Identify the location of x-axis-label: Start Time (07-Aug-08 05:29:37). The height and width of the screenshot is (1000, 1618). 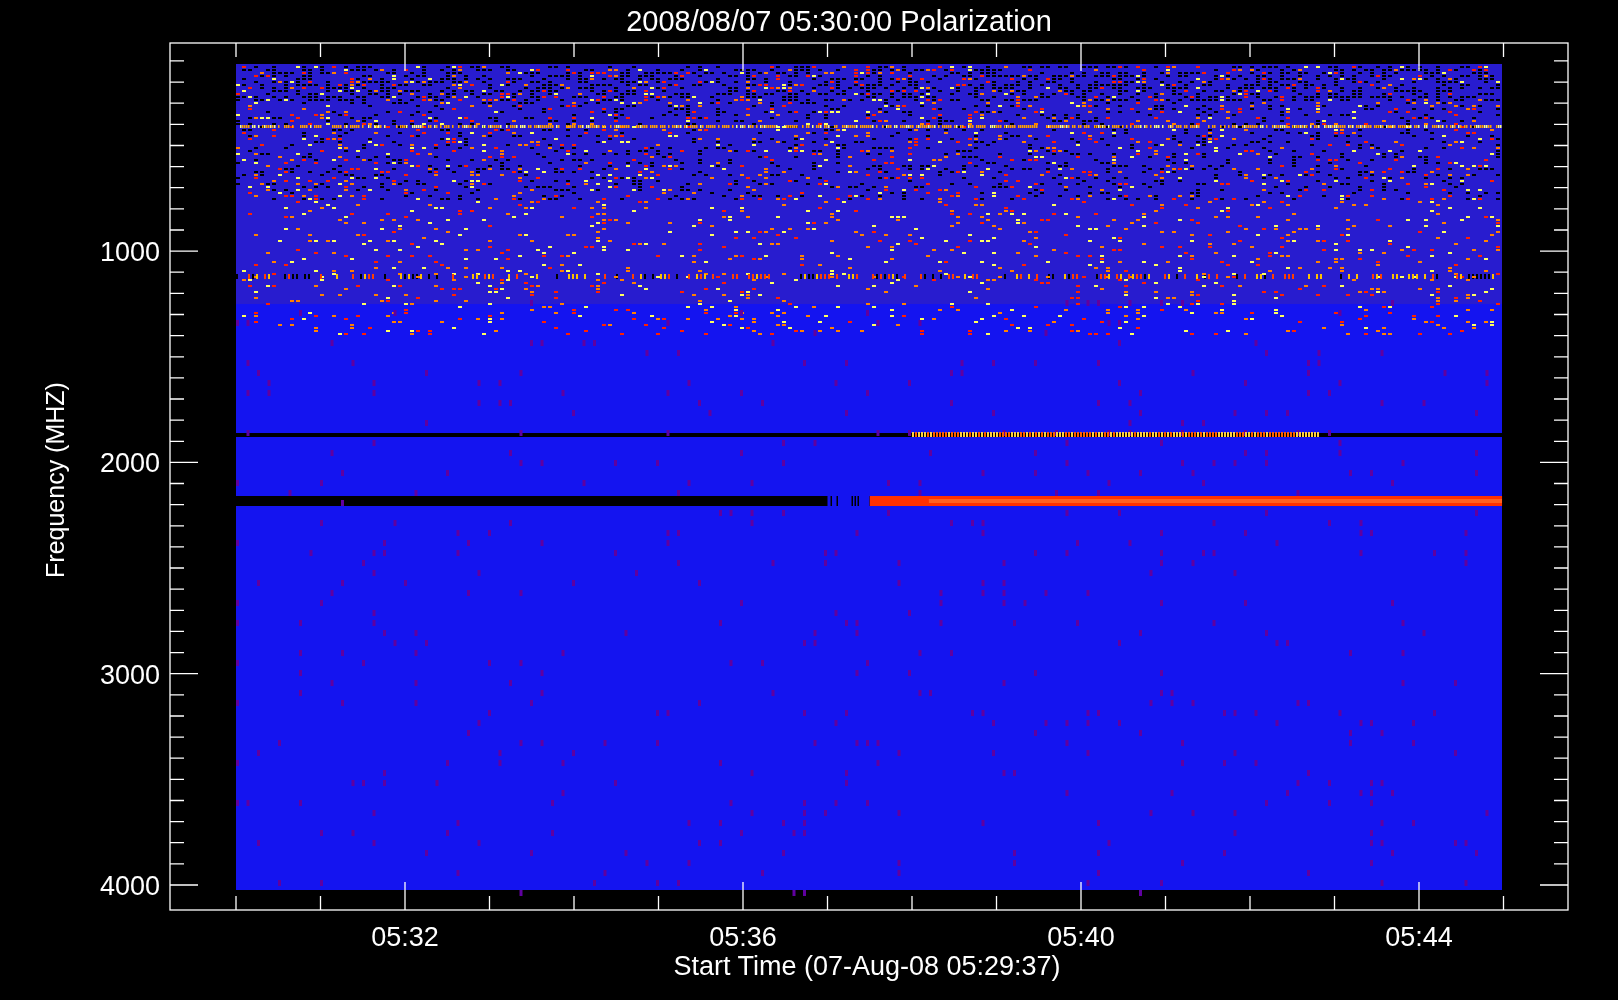
(867, 966).